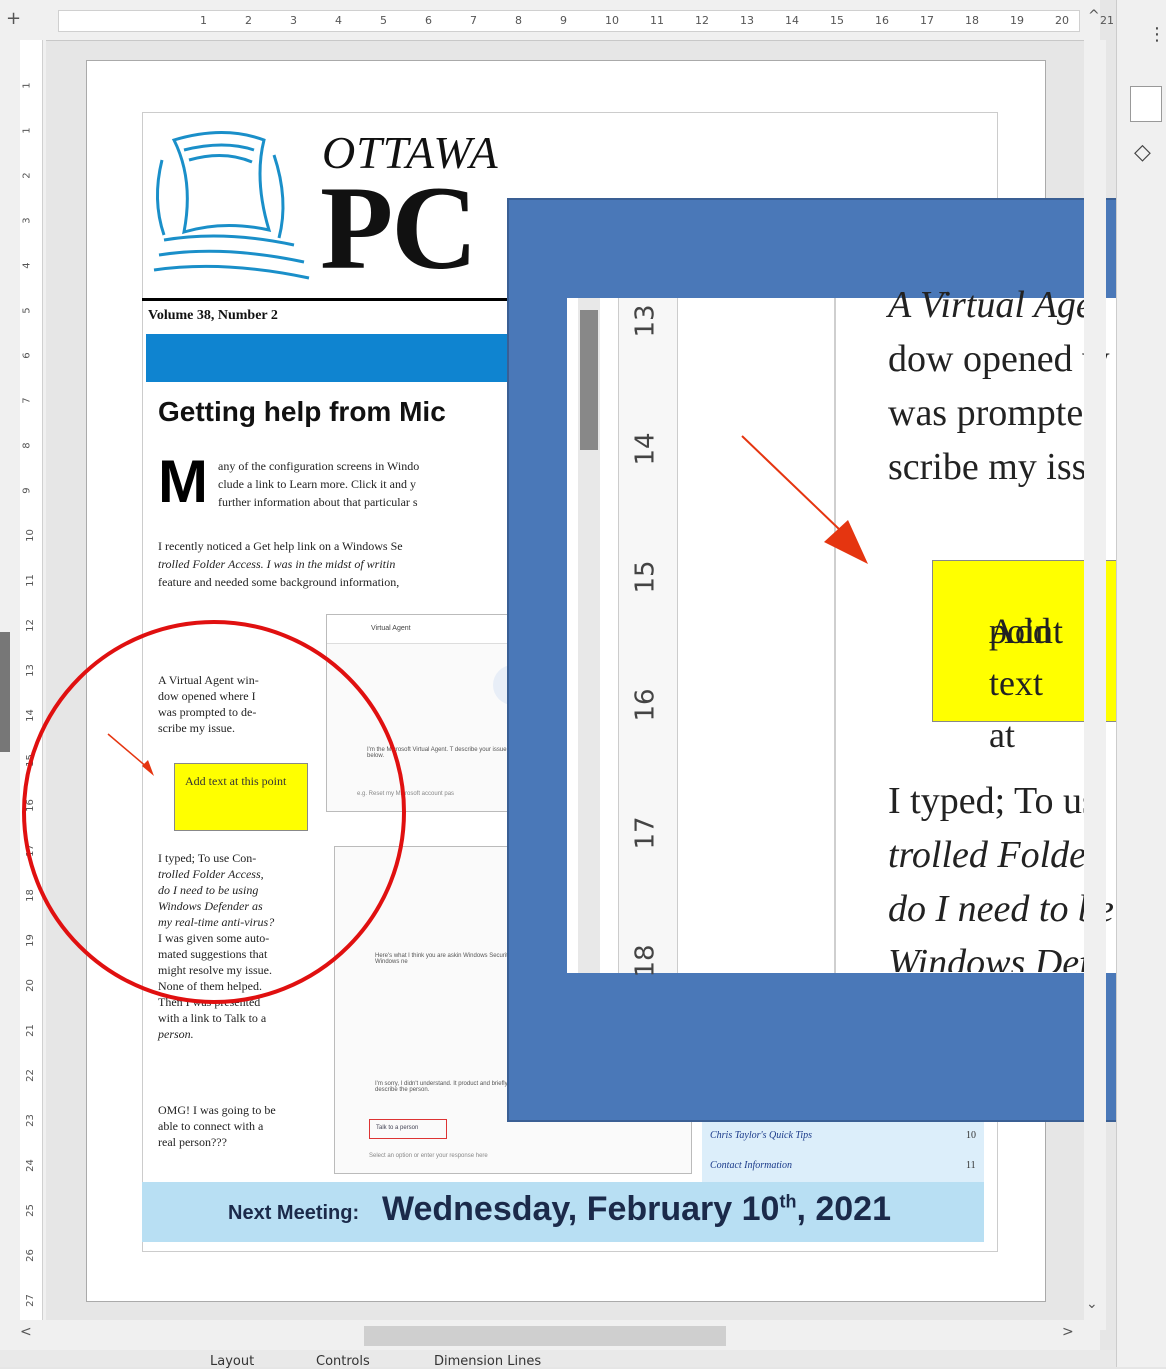 The height and width of the screenshot is (1369, 1166). What do you see at coordinates (1092, 1304) in the screenshot?
I see `scroll-down-icon: ⌄` at bounding box center [1092, 1304].